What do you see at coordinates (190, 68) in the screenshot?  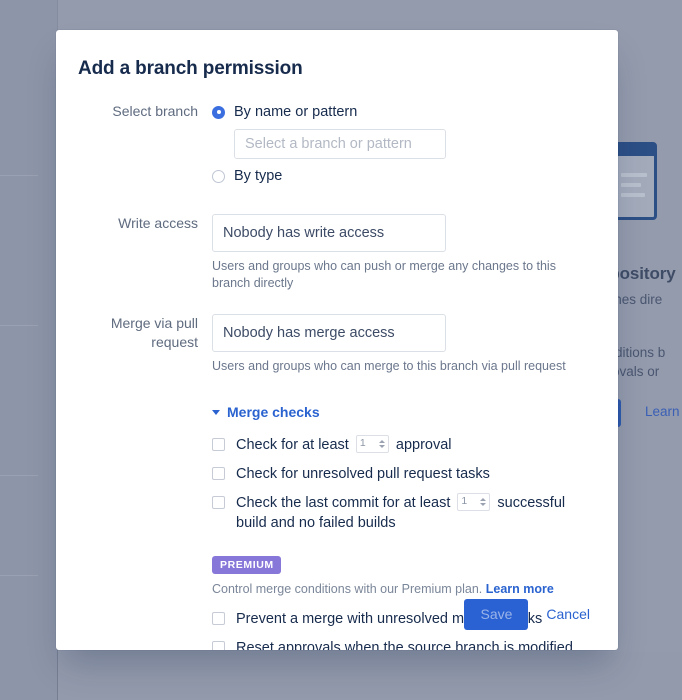 I see `dialog-title: Add a branch permission` at bounding box center [190, 68].